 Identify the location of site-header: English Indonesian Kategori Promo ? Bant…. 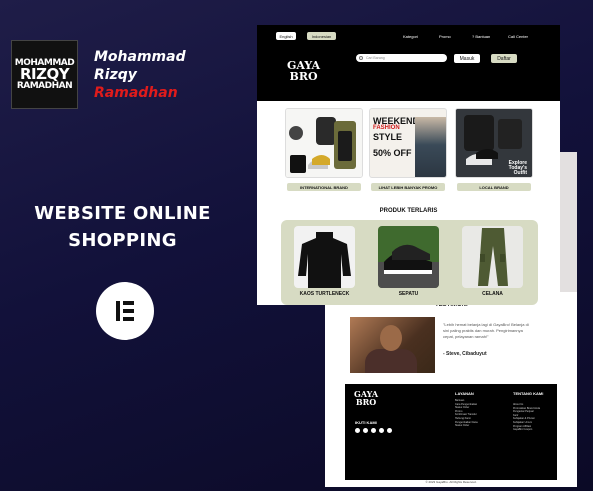
(408, 63).